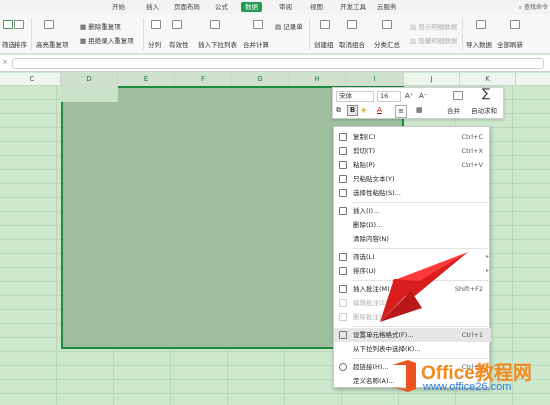 The height and width of the screenshot is (405, 550). What do you see at coordinates (8, 24) in the screenshot?
I see `filter-icon` at bounding box center [8, 24].